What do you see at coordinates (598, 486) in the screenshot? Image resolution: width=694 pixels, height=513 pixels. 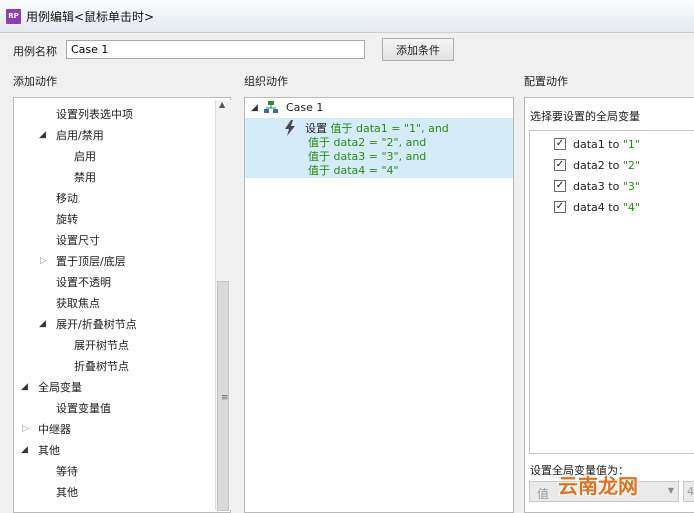 I see `watermark: 云南龙网` at bounding box center [598, 486].